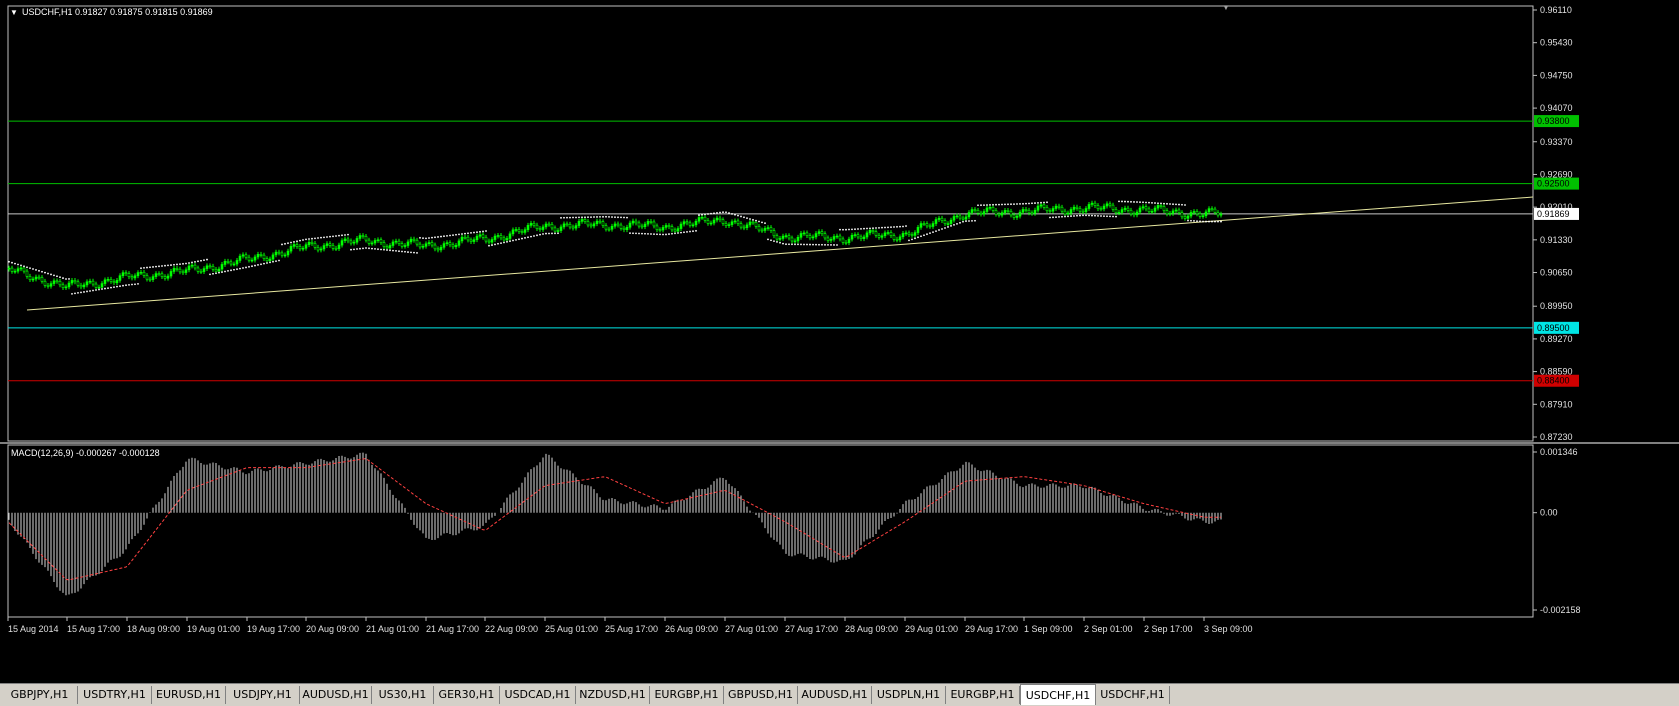 This screenshot has width=1679, height=706. What do you see at coordinates (613, 695) in the screenshot?
I see `tab-nzdusd-h1: NZDUSD,H1` at bounding box center [613, 695].